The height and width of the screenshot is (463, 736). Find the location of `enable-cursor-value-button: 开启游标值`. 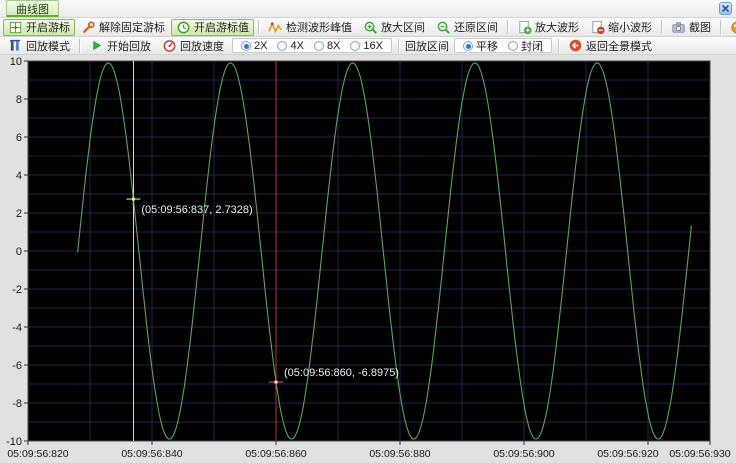

enable-cursor-value-button: 开启游标值 is located at coordinates (212, 27).